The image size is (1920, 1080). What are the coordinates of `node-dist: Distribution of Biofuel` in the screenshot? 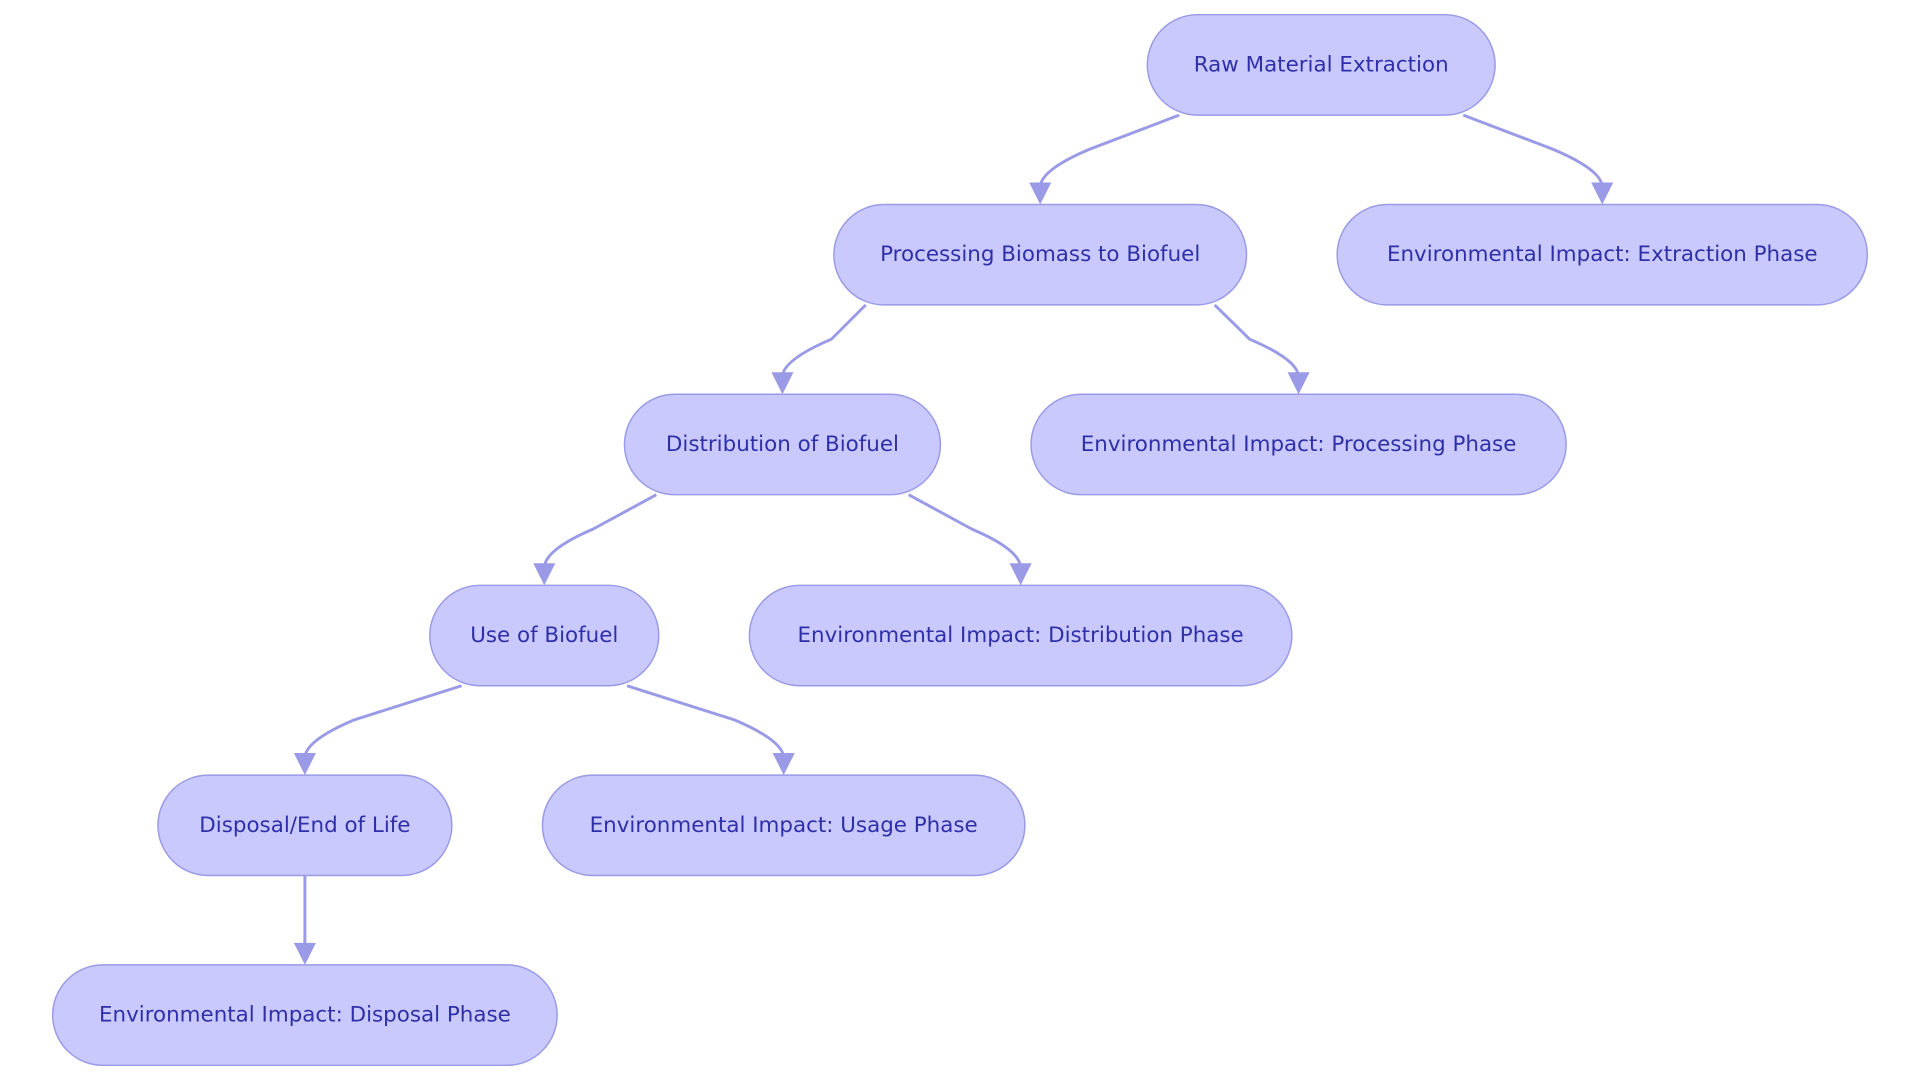 It's located at (782, 444).